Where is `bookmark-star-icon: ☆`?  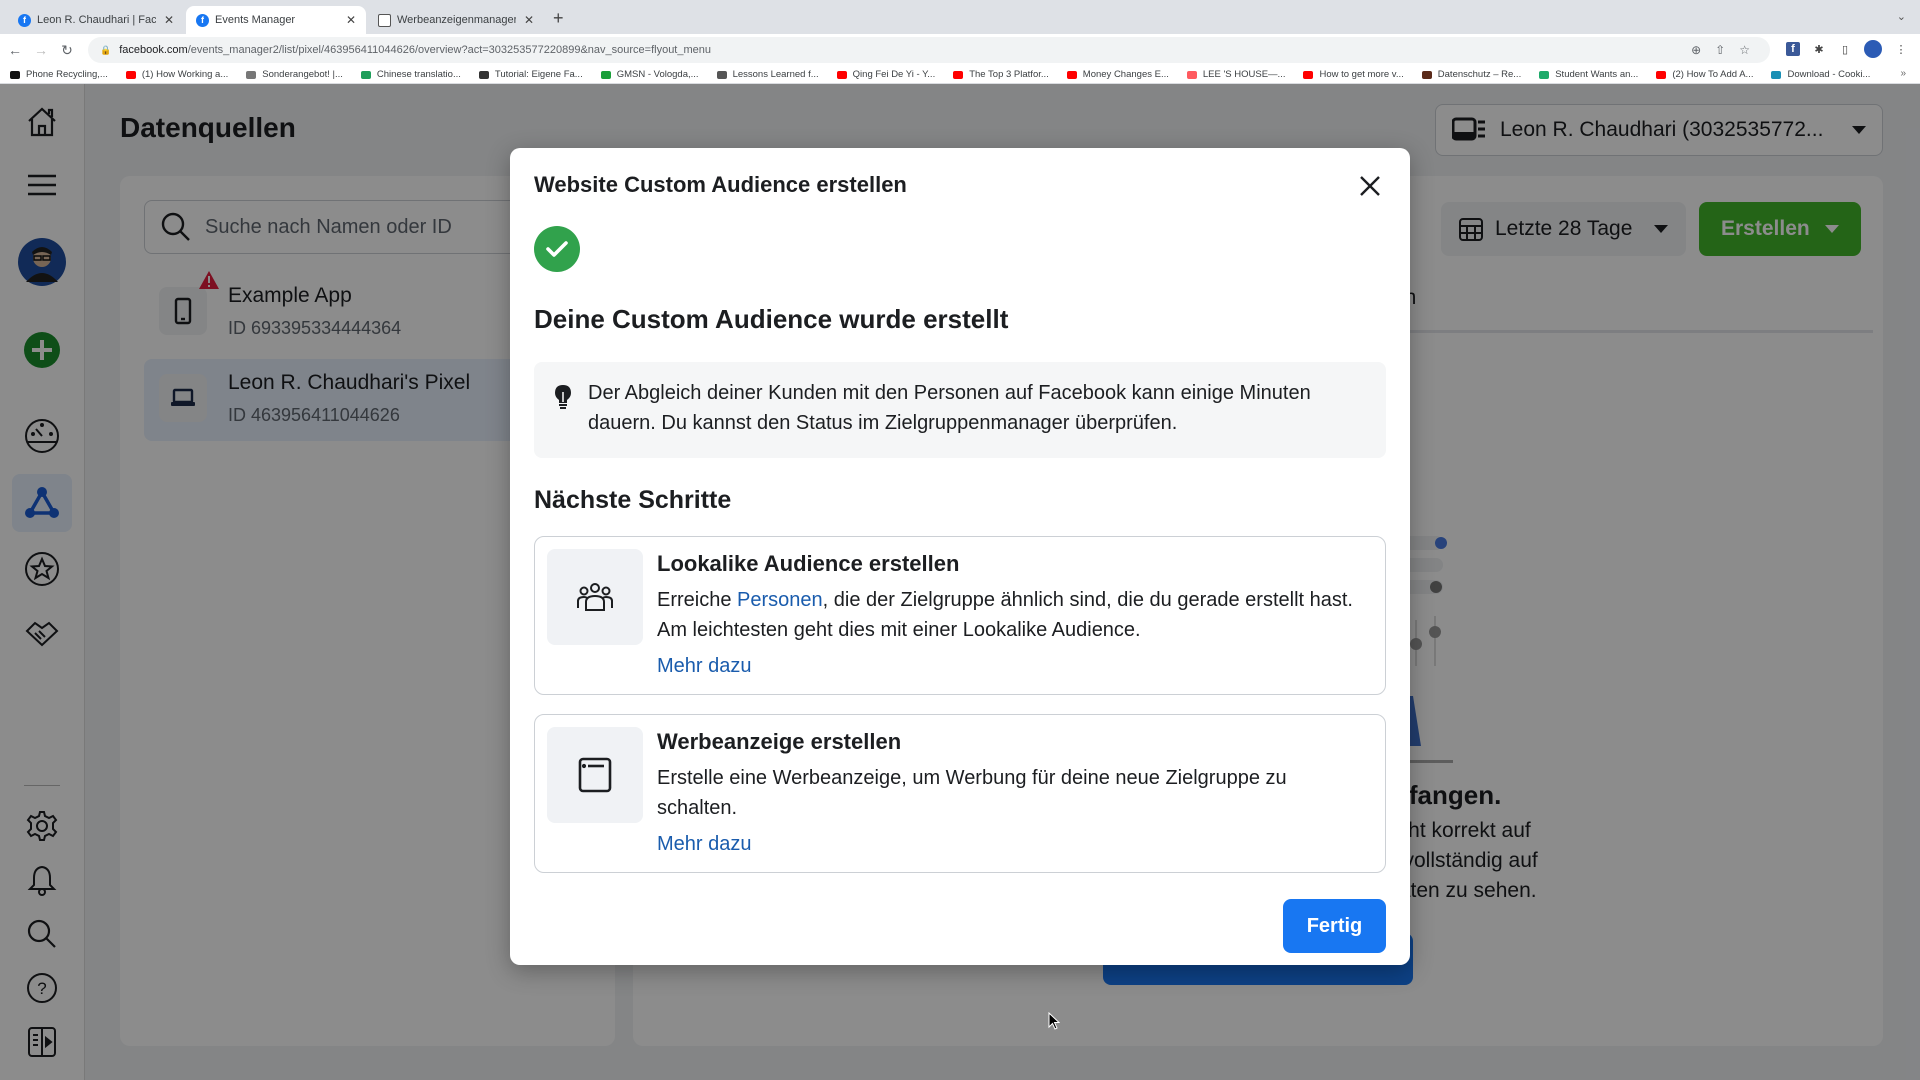
bookmark-star-icon: ☆ is located at coordinates (1744, 50).